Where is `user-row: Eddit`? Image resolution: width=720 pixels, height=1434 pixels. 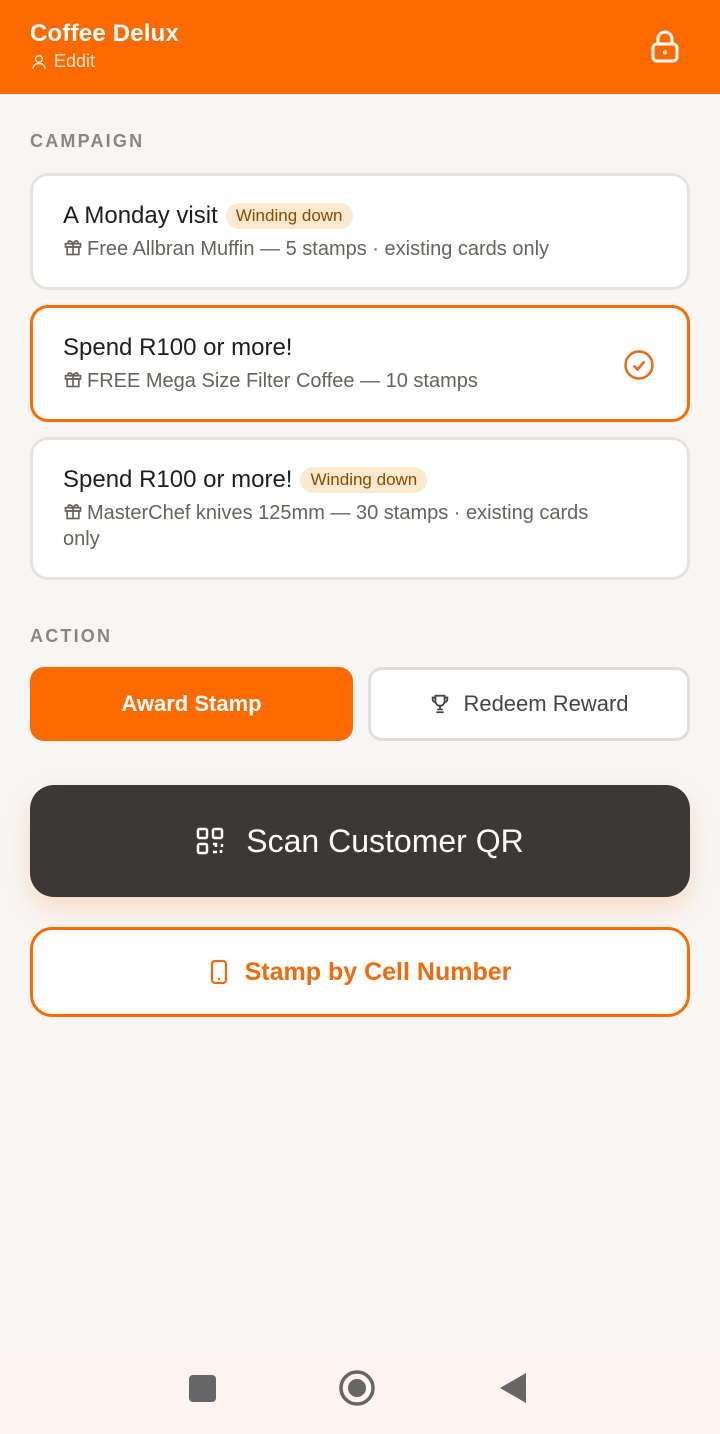
user-row: Eddit is located at coordinates (62, 61).